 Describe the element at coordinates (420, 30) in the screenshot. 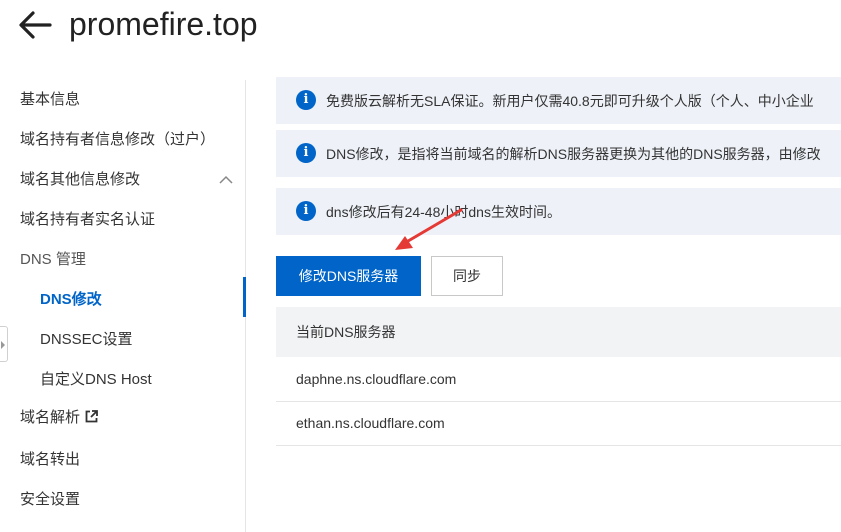

I see `page-header: promefire.top` at that location.